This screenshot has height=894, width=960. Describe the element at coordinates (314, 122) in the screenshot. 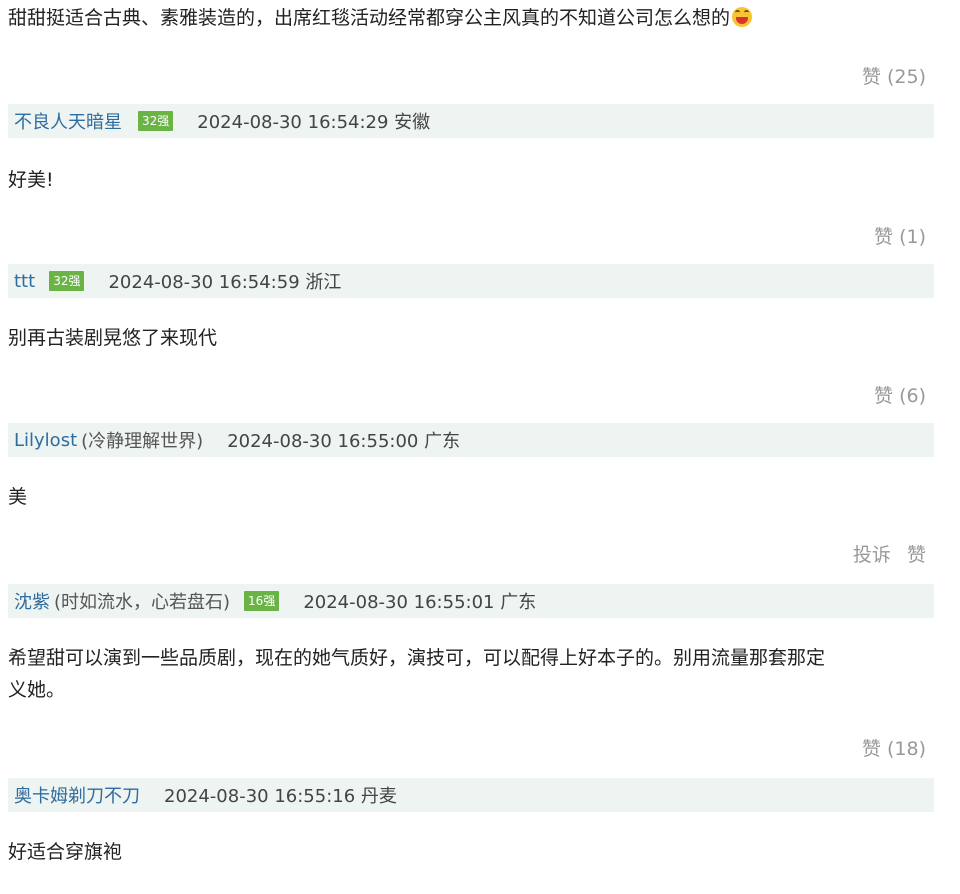

I see `comment-timestamp-location: 2024-08-30 16:54:29 安徽` at that location.